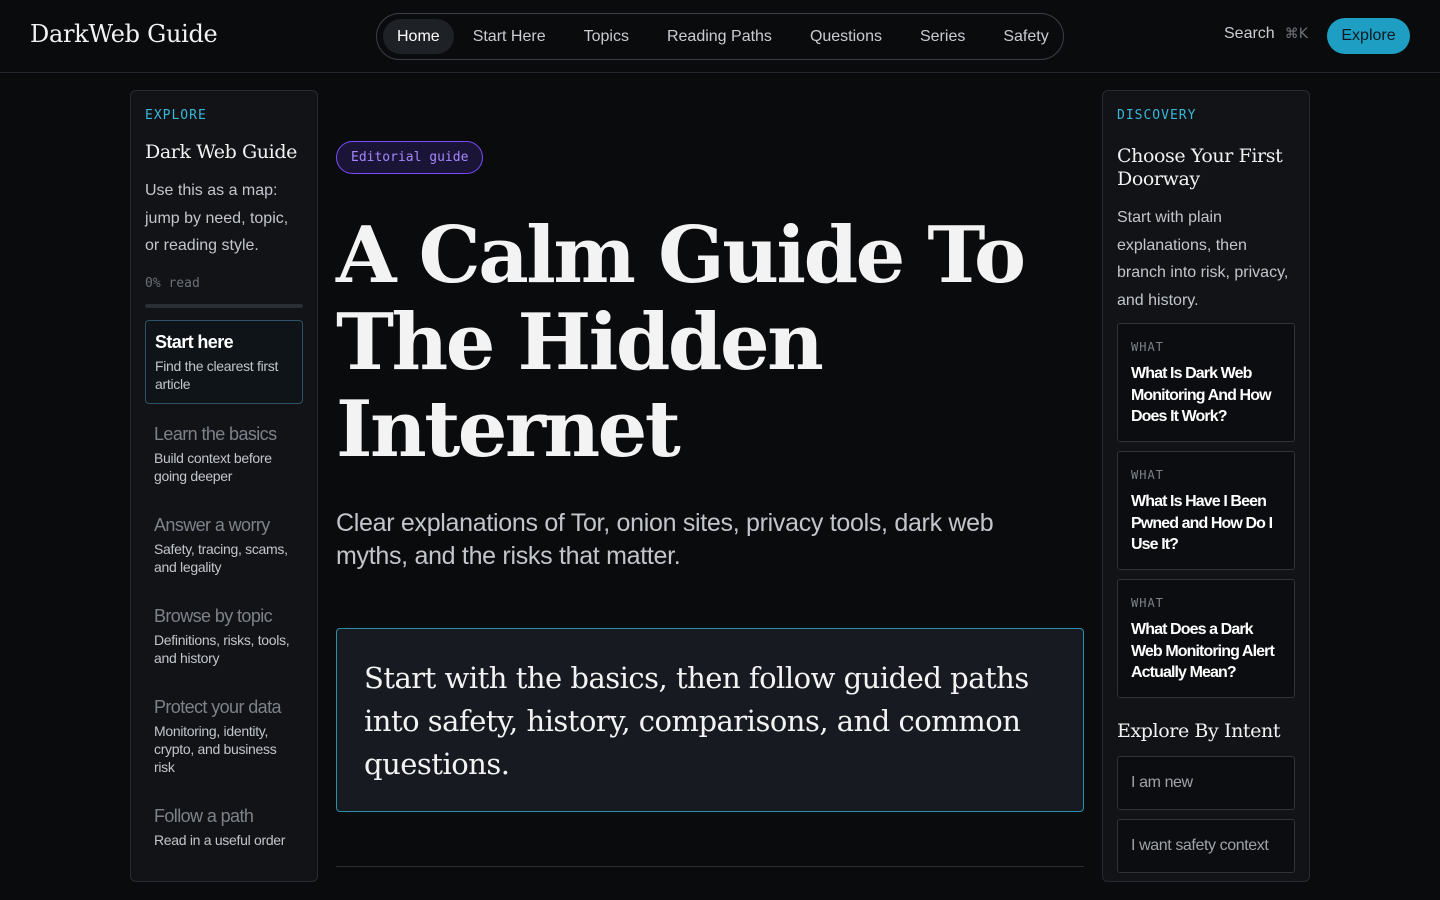  I want to click on path-title: Protect your data, so click(217, 706).